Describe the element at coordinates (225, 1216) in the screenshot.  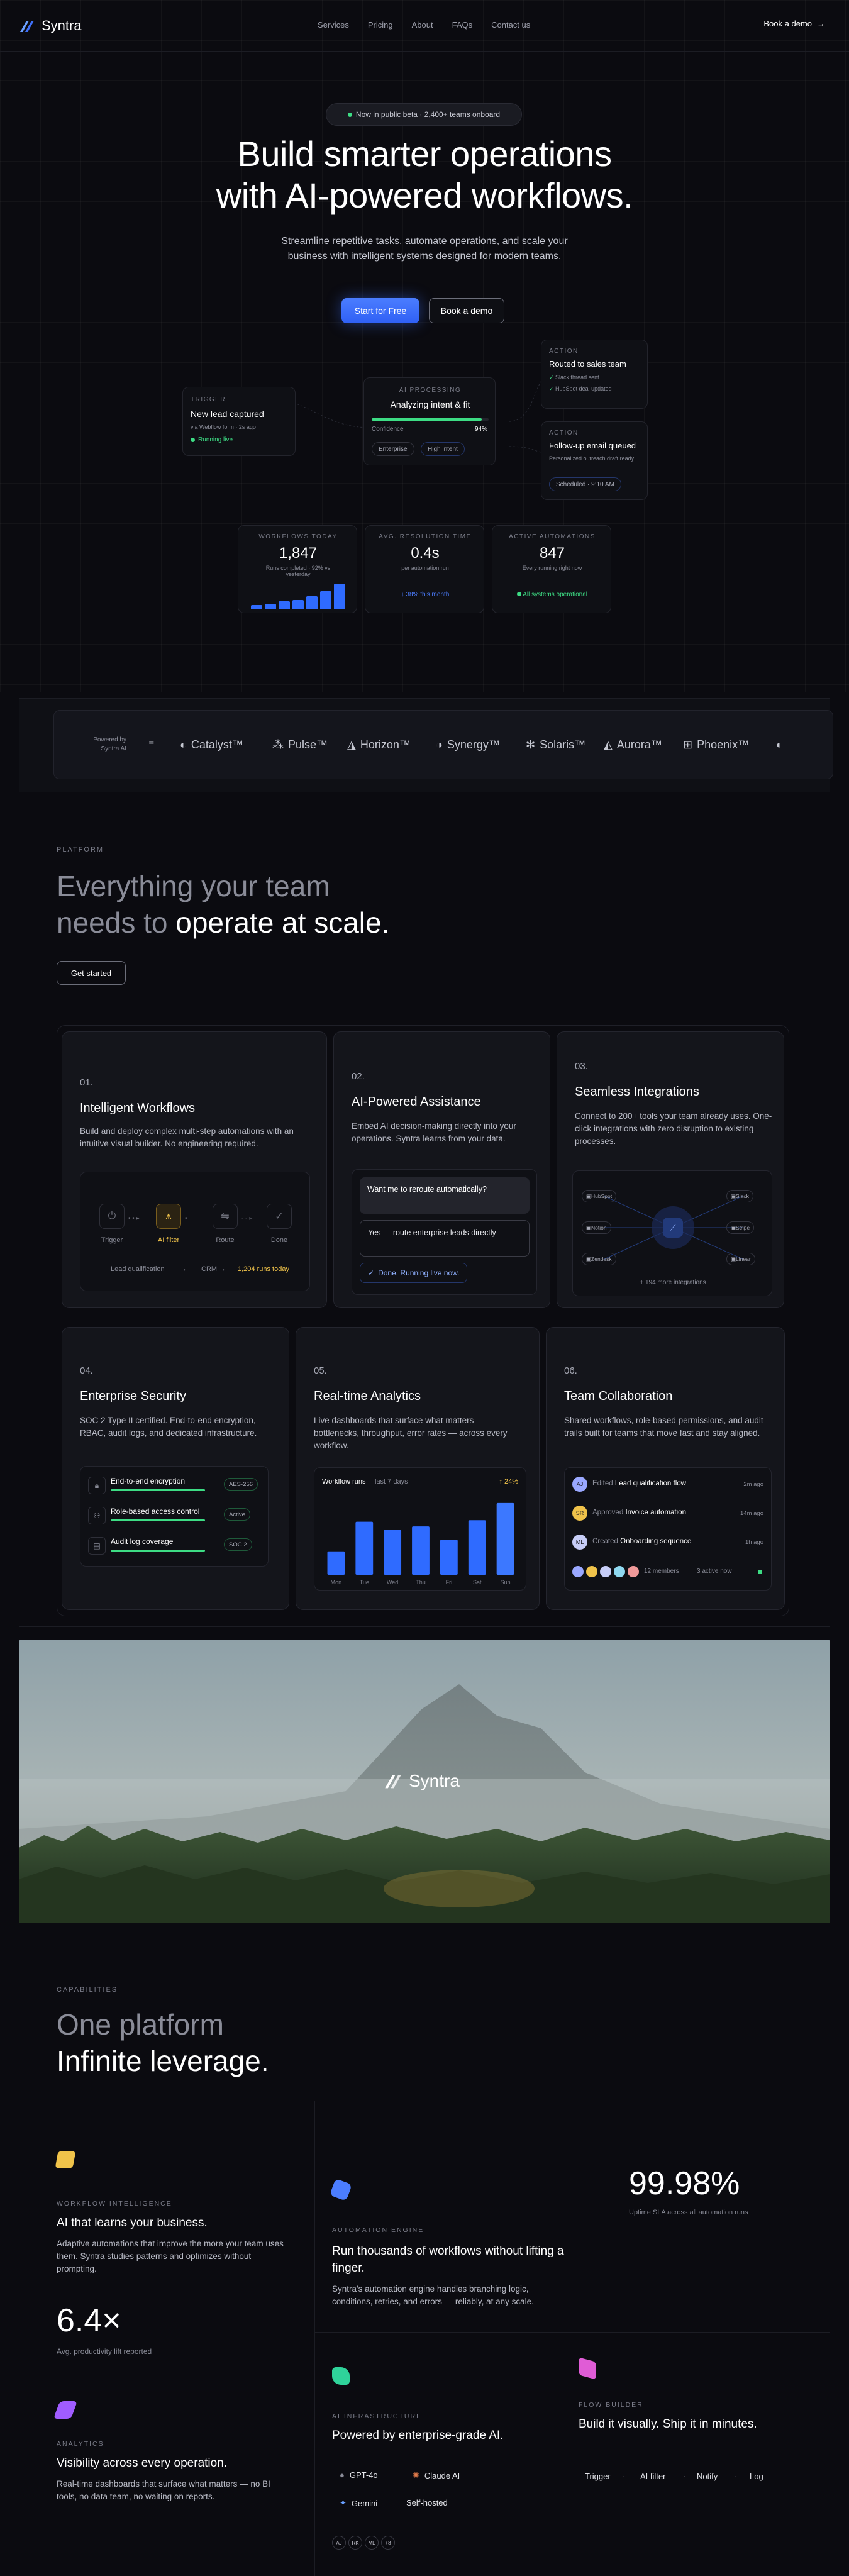
I see `route-node-icon: ⇋` at that location.